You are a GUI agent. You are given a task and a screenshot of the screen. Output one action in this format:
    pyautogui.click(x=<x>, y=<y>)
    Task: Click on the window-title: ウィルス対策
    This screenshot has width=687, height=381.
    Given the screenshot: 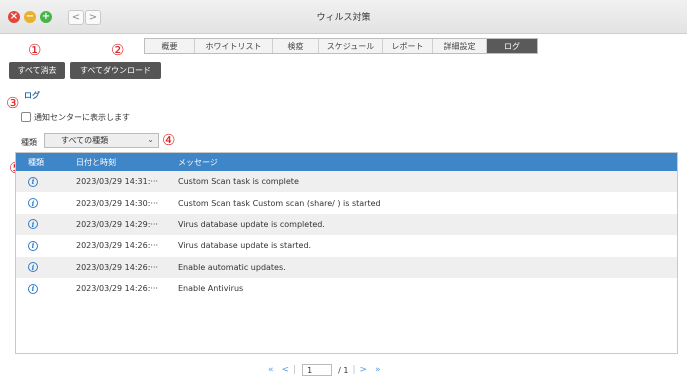 What is the action you would take?
    pyautogui.click(x=343, y=18)
    